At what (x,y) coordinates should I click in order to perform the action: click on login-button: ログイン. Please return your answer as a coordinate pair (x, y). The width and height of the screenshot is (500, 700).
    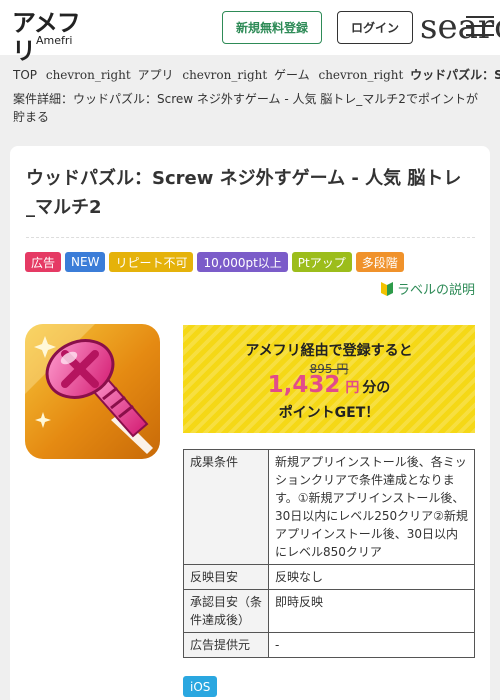
    Looking at the image, I should click on (375, 27).